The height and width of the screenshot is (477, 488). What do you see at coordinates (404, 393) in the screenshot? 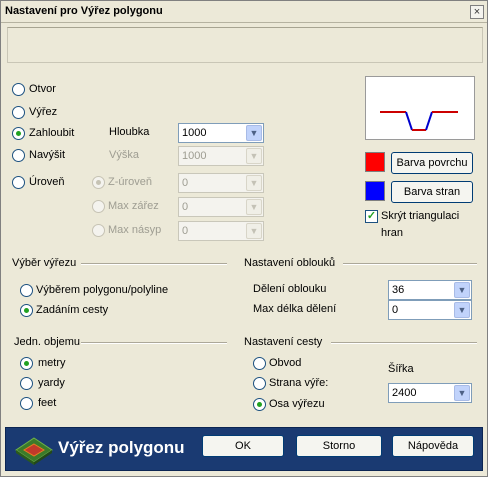
I see `width-value: 2400` at bounding box center [404, 393].